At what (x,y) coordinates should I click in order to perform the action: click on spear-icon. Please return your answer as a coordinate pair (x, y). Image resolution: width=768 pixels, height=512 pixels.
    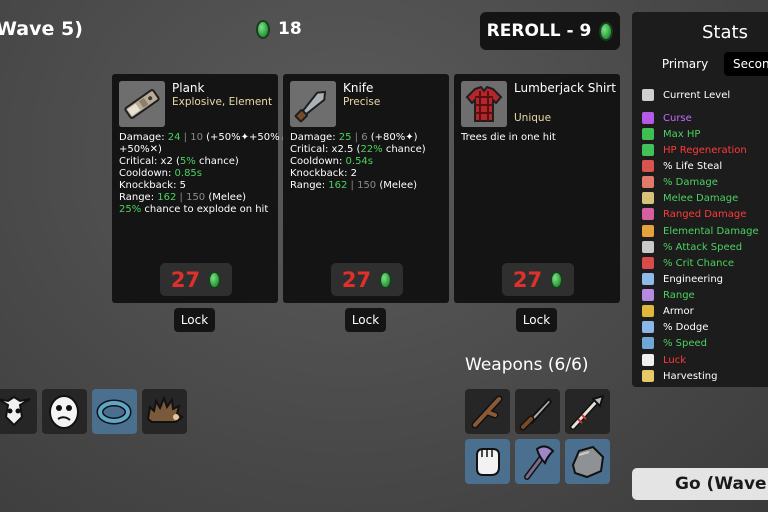
    Looking at the image, I should click on (587, 412).